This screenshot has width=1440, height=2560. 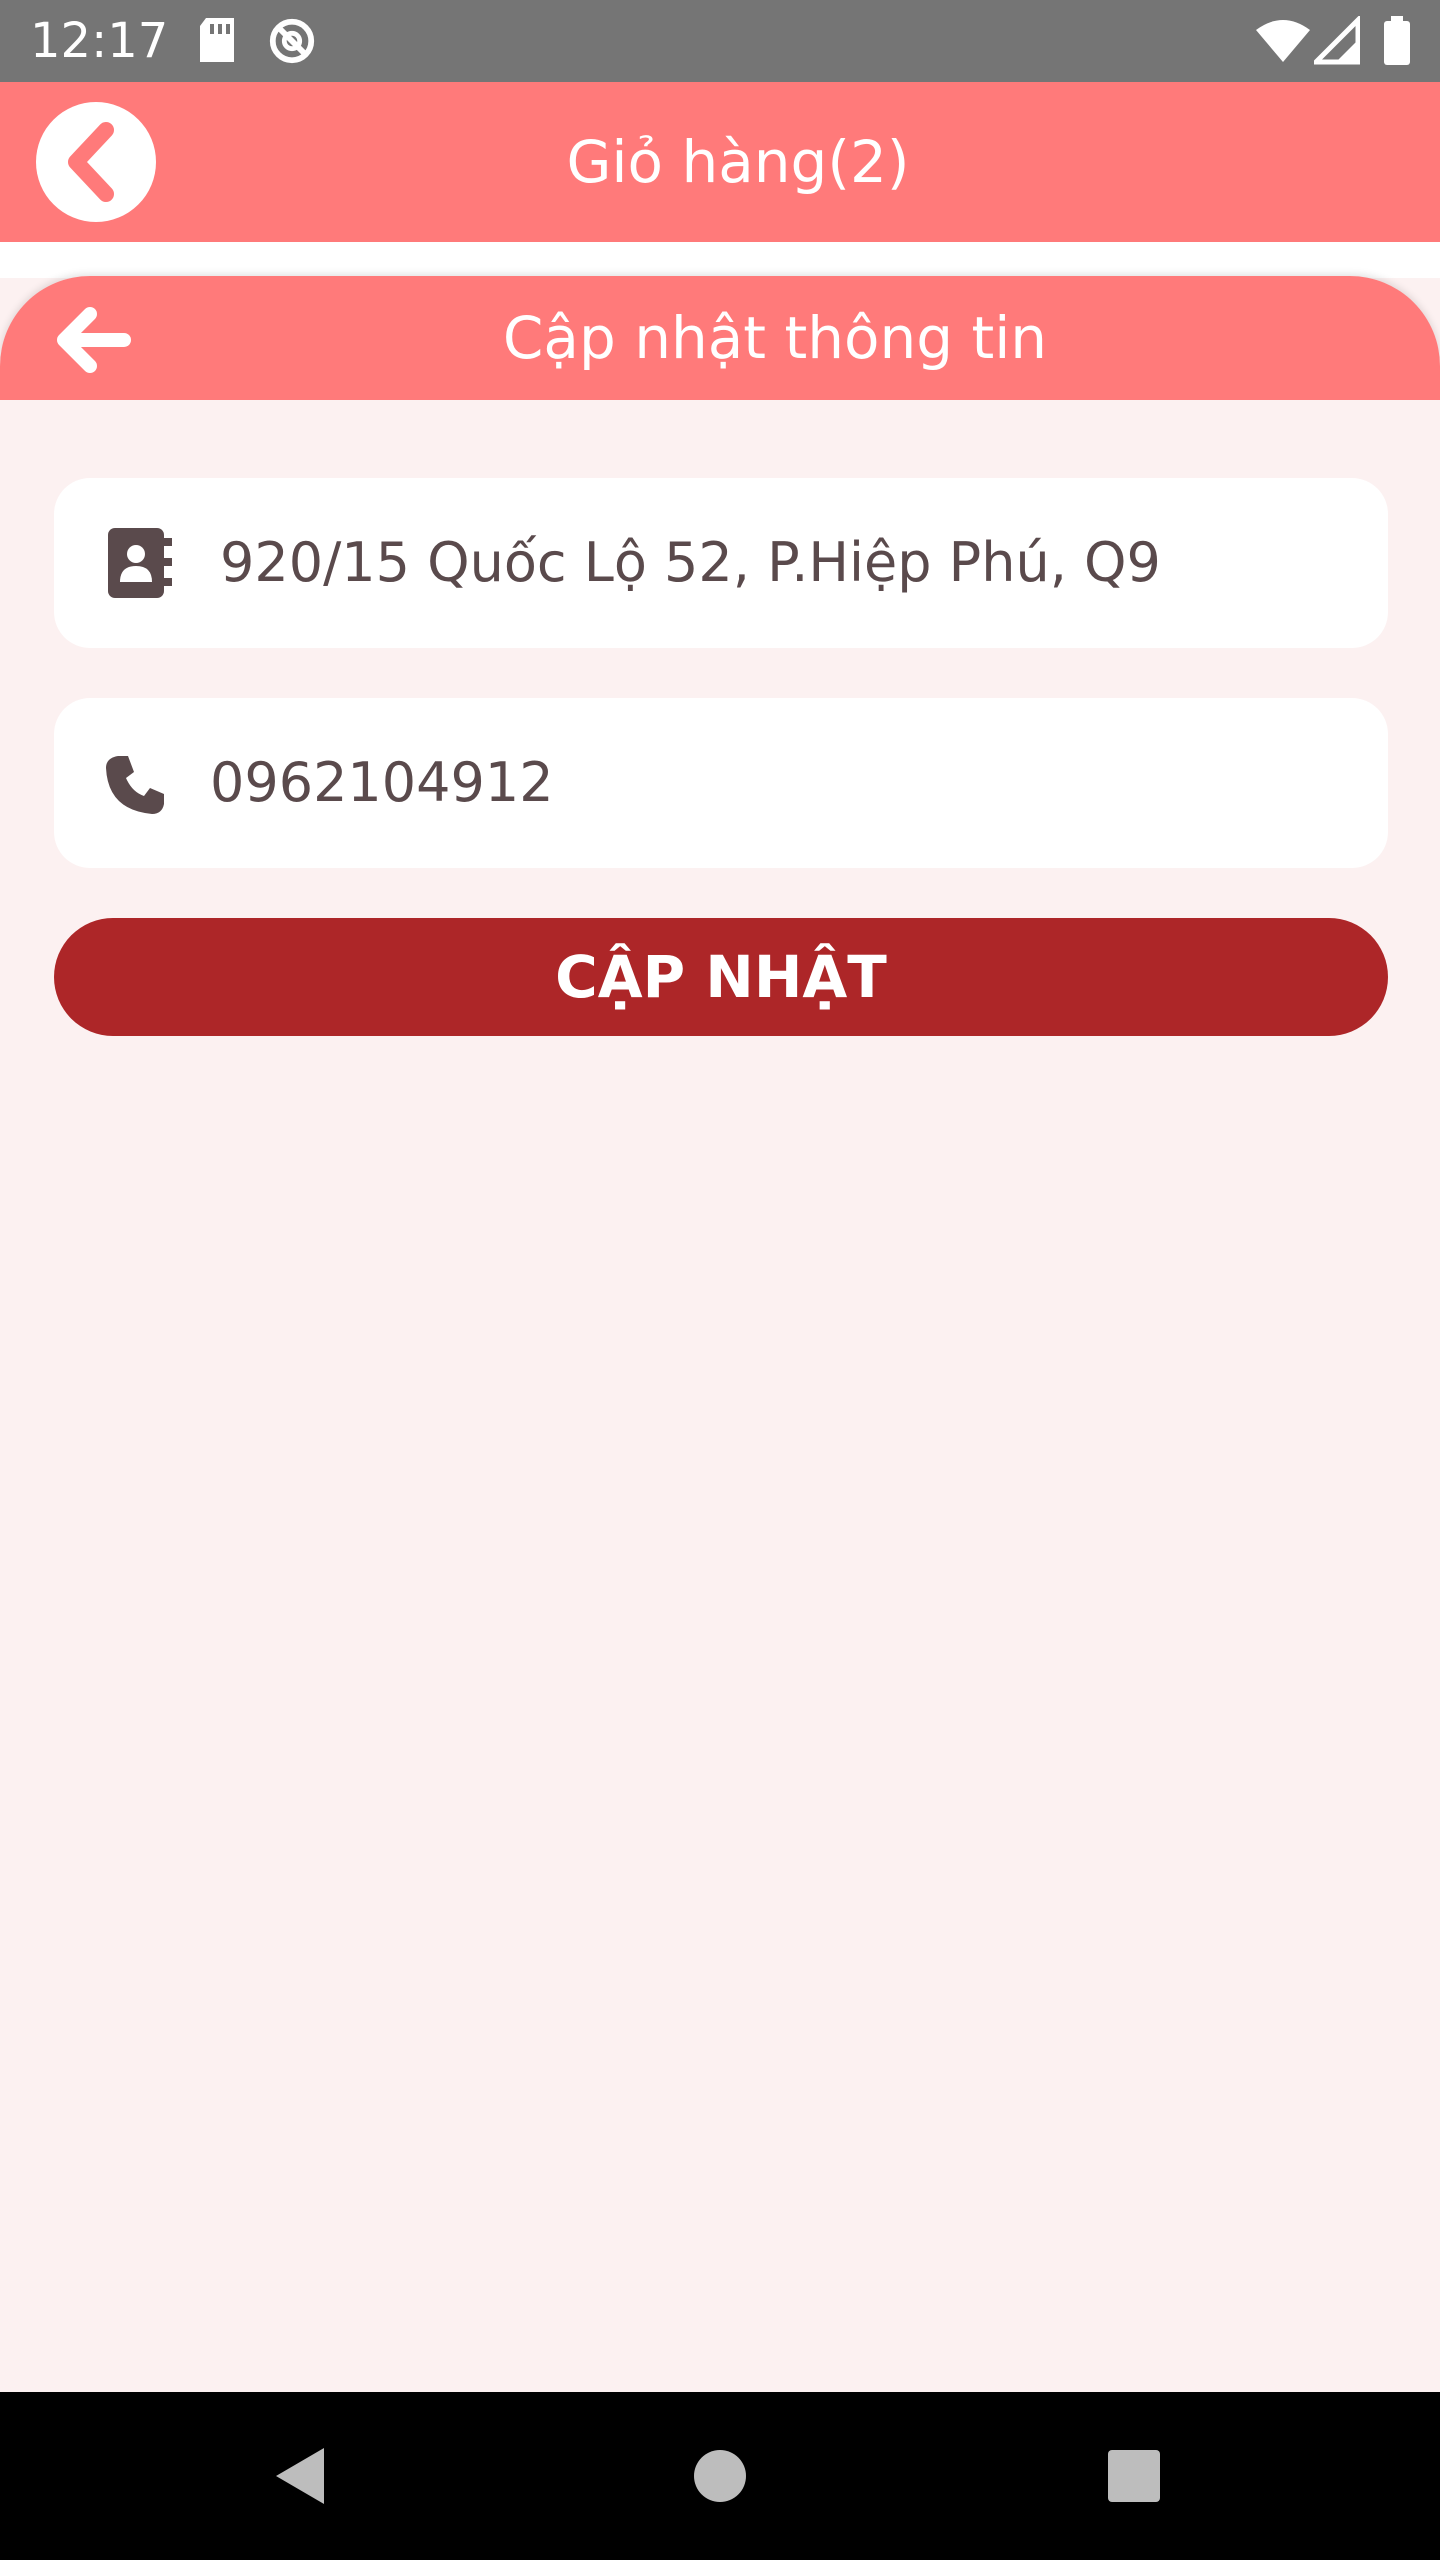 What do you see at coordinates (91, 162) in the screenshot?
I see `chevron-left-icon` at bounding box center [91, 162].